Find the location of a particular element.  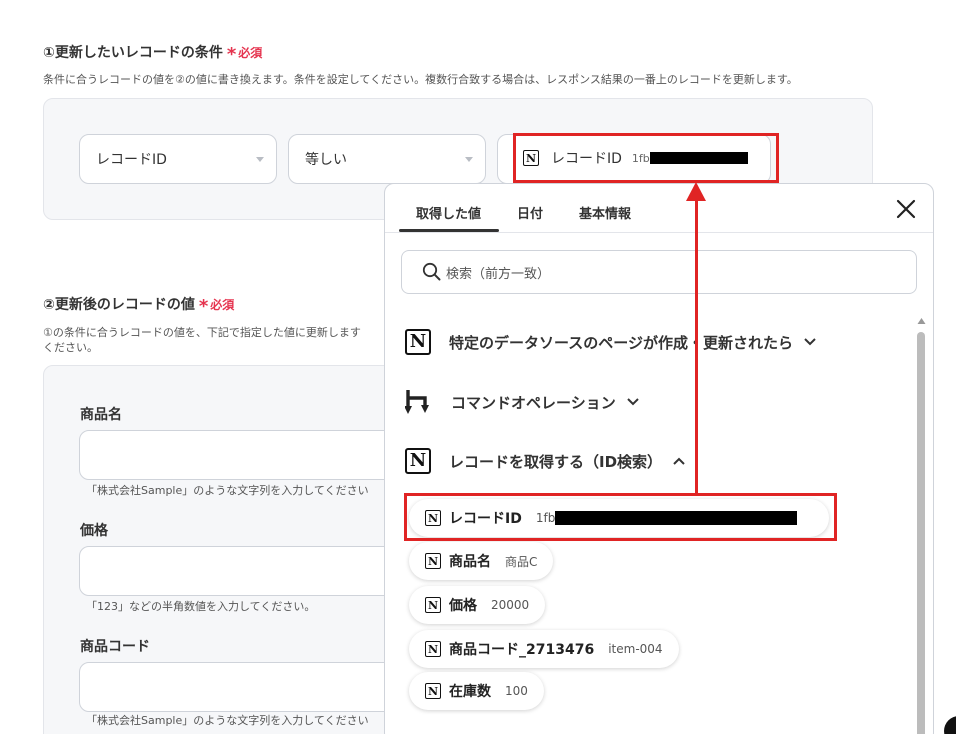

tab-date: 日付 is located at coordinates (530, 212).